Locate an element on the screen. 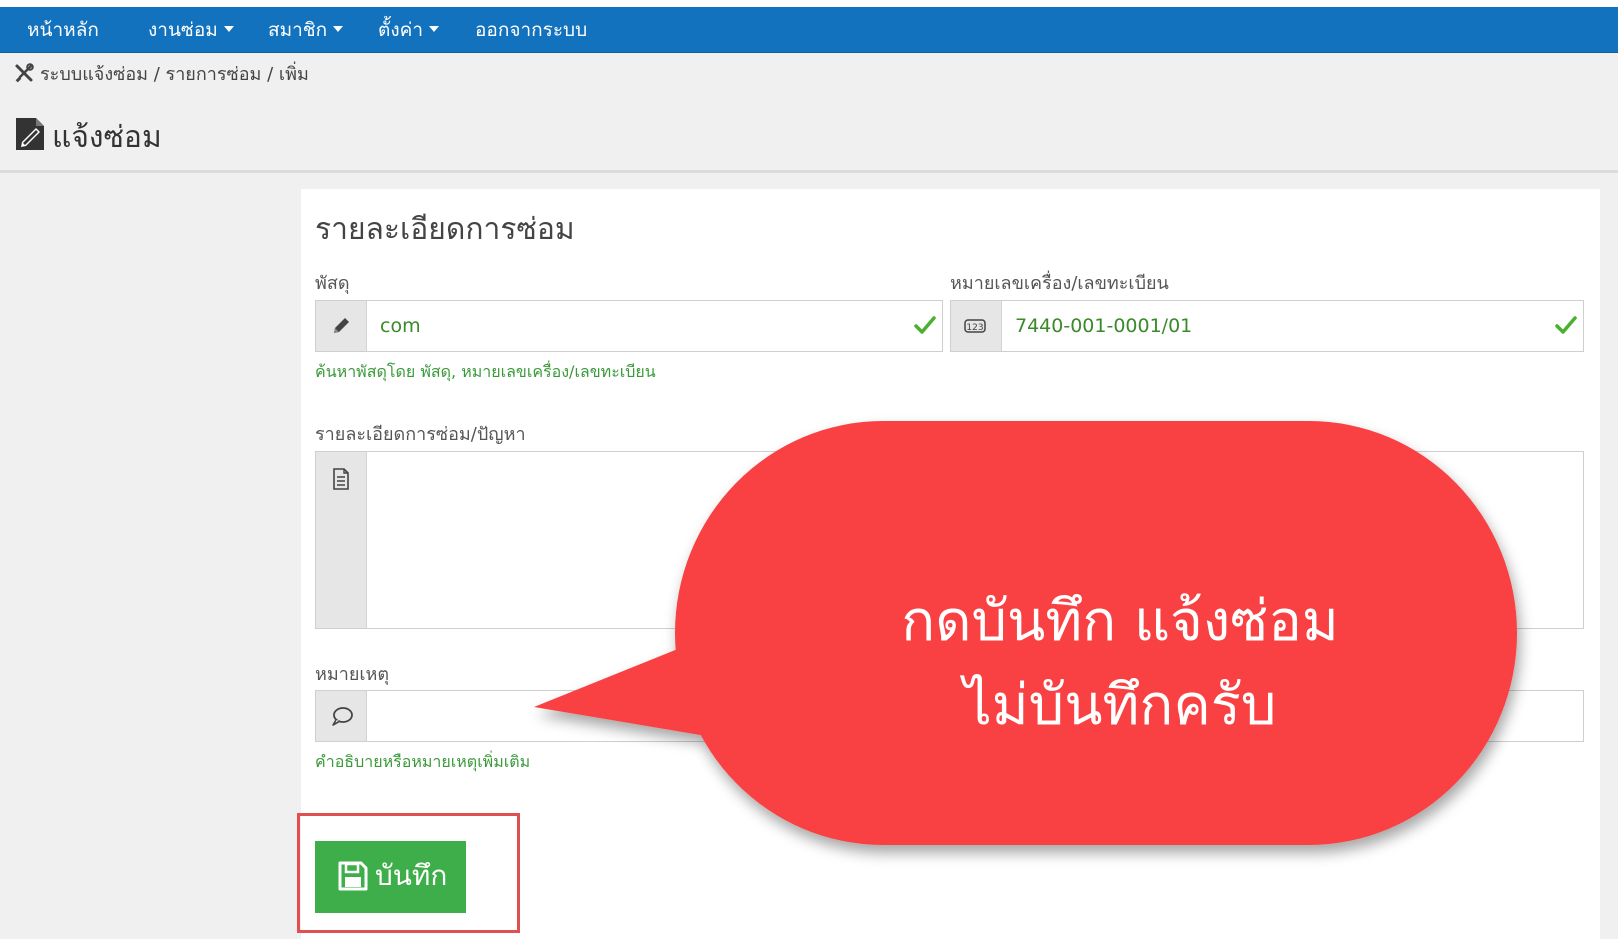 This screenshot has height=939, width=1618. callout-line-1: กดบันทึก แจ้งซ่อม is located at coordinates (1120, 621).